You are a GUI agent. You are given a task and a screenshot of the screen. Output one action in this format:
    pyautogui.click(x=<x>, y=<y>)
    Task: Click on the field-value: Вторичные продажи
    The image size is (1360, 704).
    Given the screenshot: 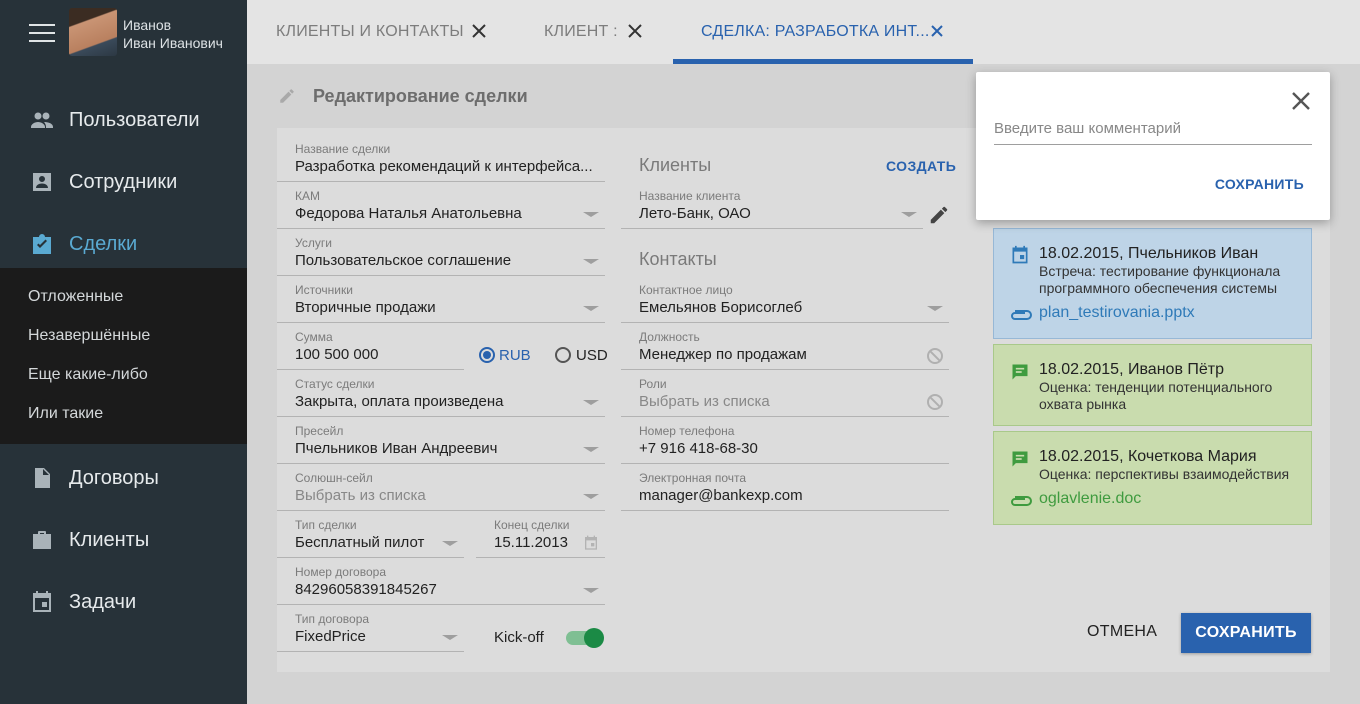 What is the action you would take?
    pyautogui.click(x=365, y=307)
    